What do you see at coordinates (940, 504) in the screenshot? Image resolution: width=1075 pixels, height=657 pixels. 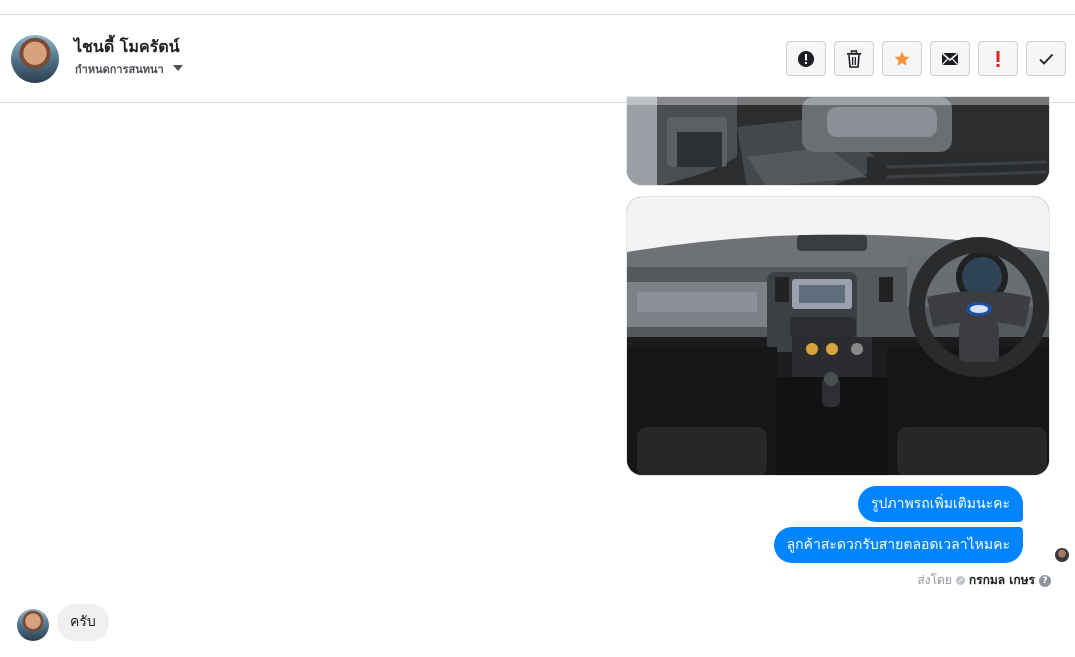 I see `outgoing-message: รูปภาพรถเพิ่มเติมนะคะ` at bounding box center [940, 504].